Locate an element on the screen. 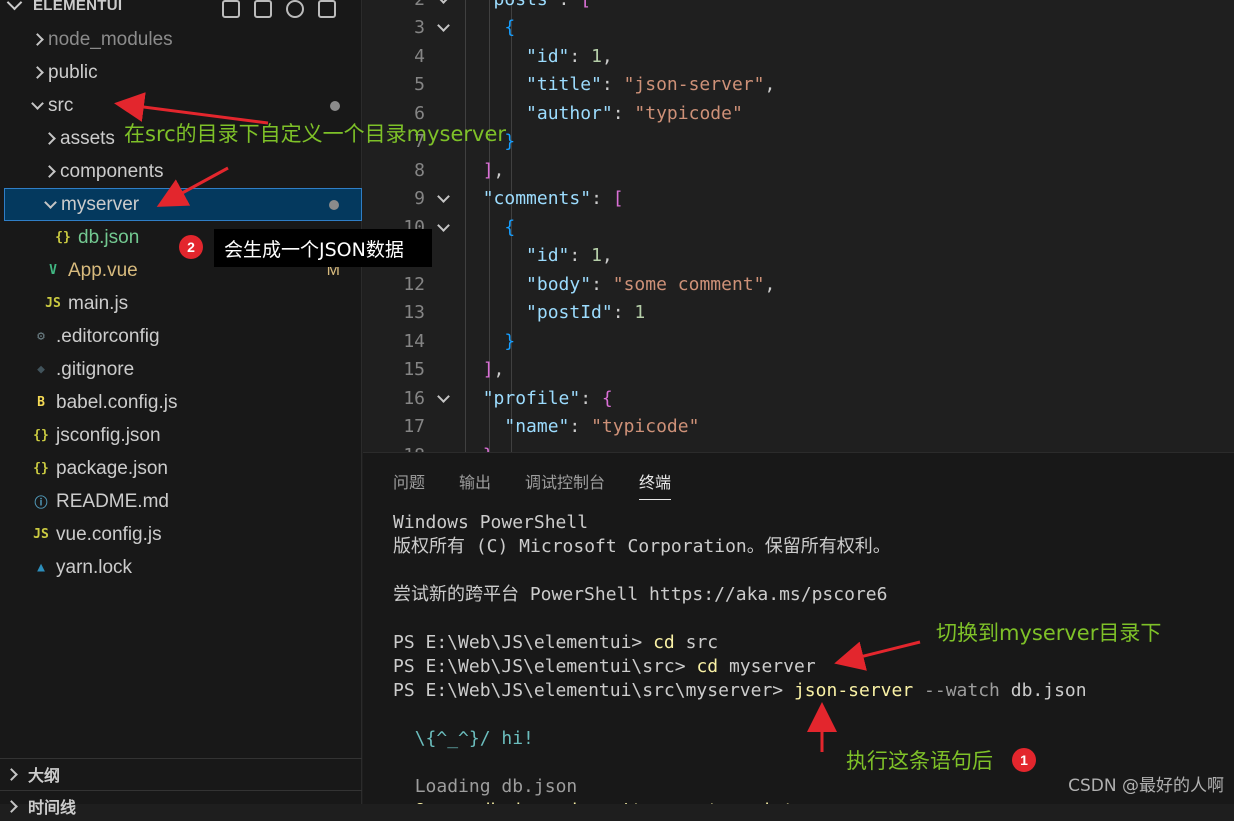 Image resolution: width=1234 pixels, height=821 pixels. tree-item-label: db.json is located at coordinates (109, 237).